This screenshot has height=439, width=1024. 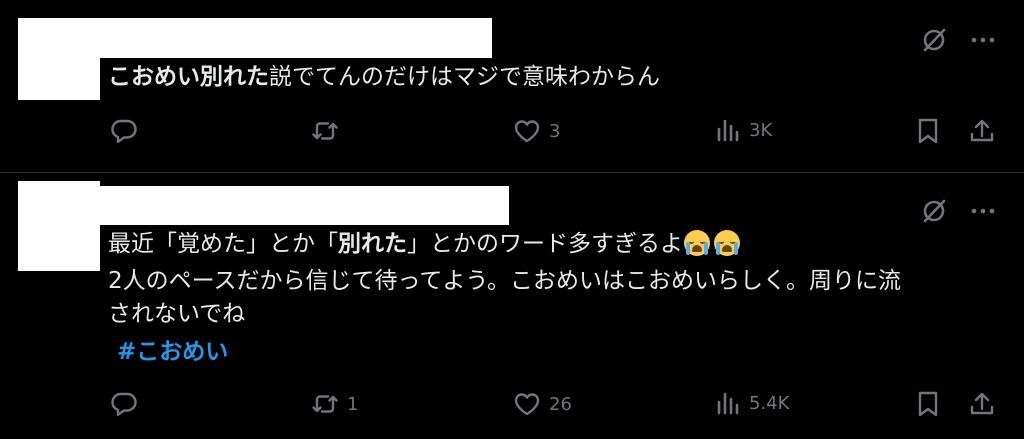 I want to click on hashtag-link: #こおめい, so click(x=172, y=352).